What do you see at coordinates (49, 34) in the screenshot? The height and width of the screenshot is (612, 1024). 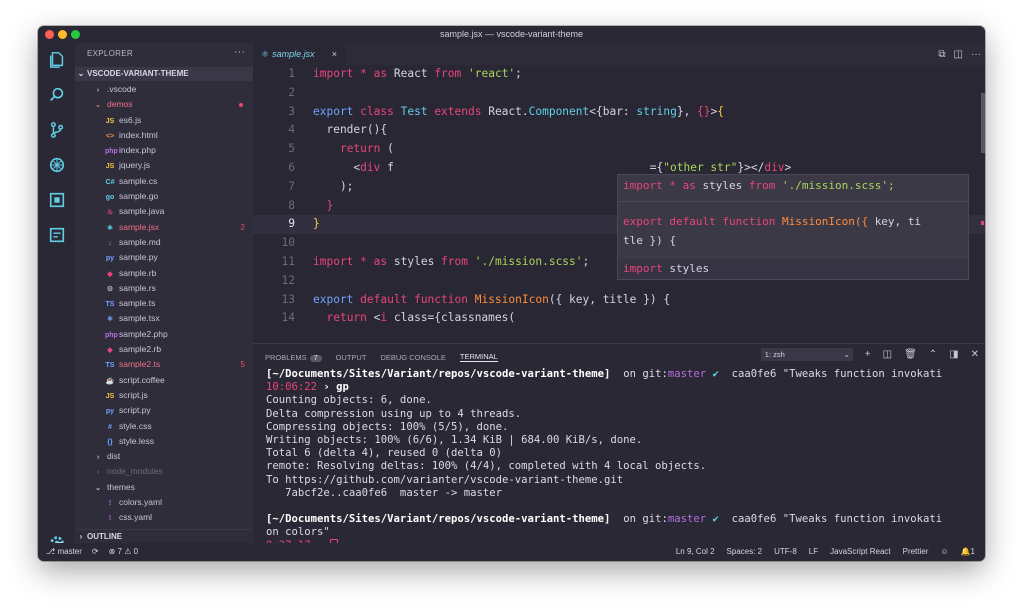 I see `close-window-button` at bounding box center [49, 34].